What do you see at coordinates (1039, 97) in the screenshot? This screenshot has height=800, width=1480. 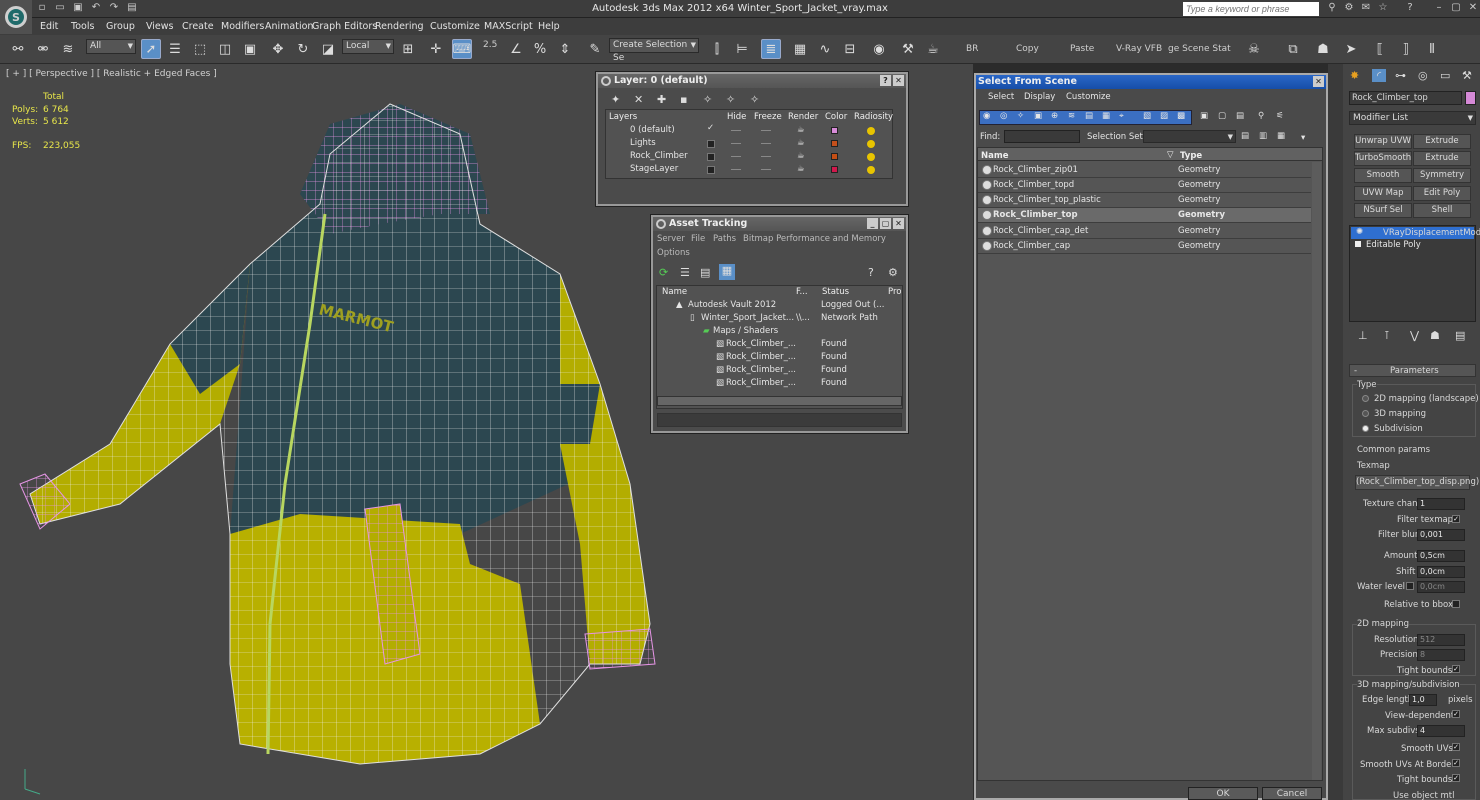 I see `sfs-menu-display: Display` at bounding box center [1039, 97].